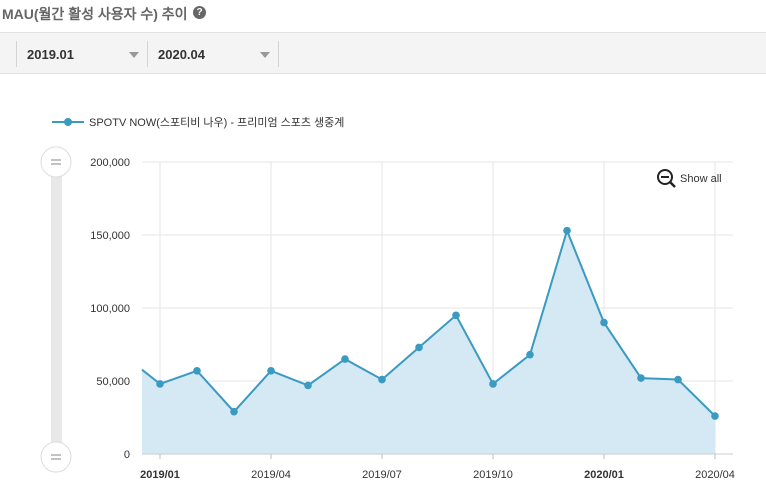 This screenshot has width=766, height=486. What do you see at coordinates (68, 122) in the screenshot?
I see `legend-marker` at bounding box center [68, 122].